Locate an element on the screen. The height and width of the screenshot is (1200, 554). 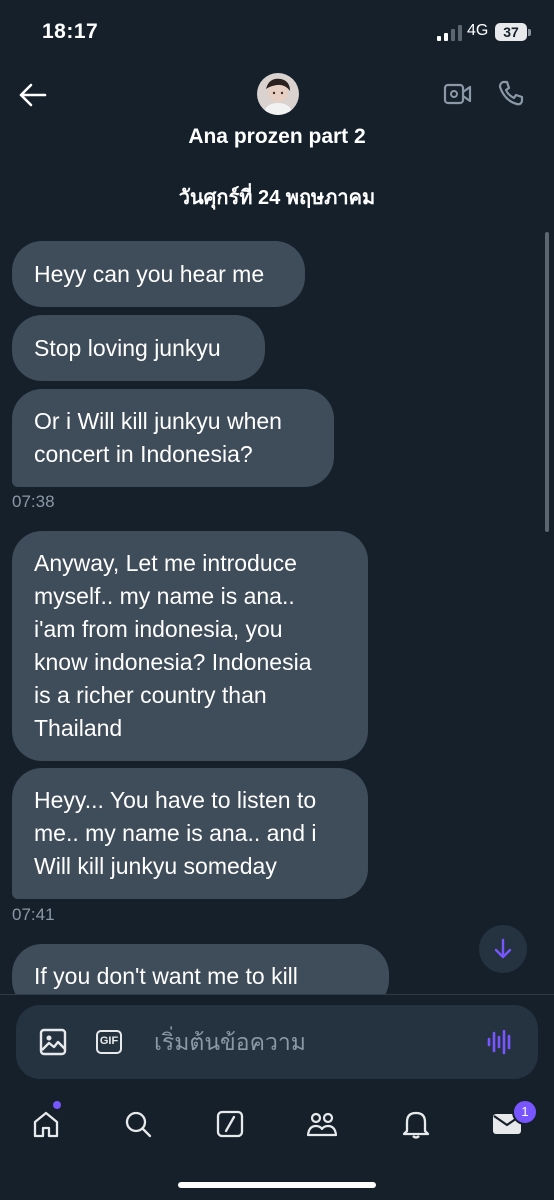
date-separator: วันศุกร์ที่ 24 พฤษภาคม is located at coordinates (277, 198).